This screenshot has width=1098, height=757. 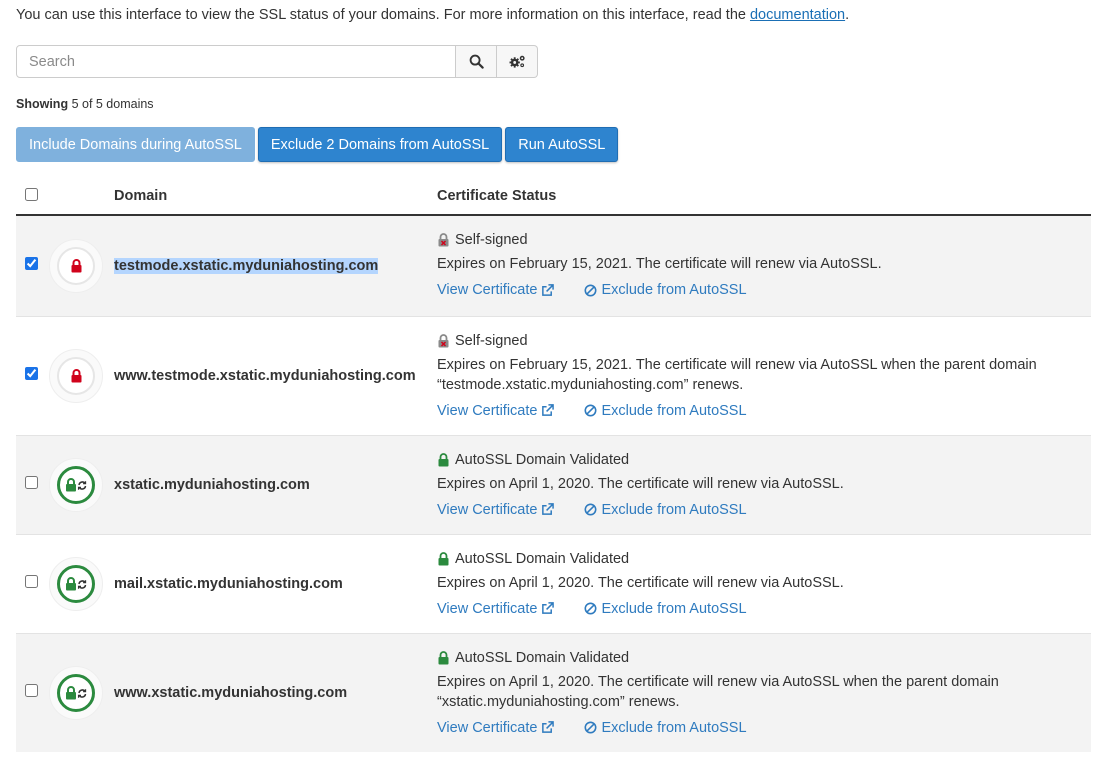 What do you see at coordinates (764, 197) in the screenshot?
I see `column-header-status: Certificate Status` at bounding box center [764, 197].